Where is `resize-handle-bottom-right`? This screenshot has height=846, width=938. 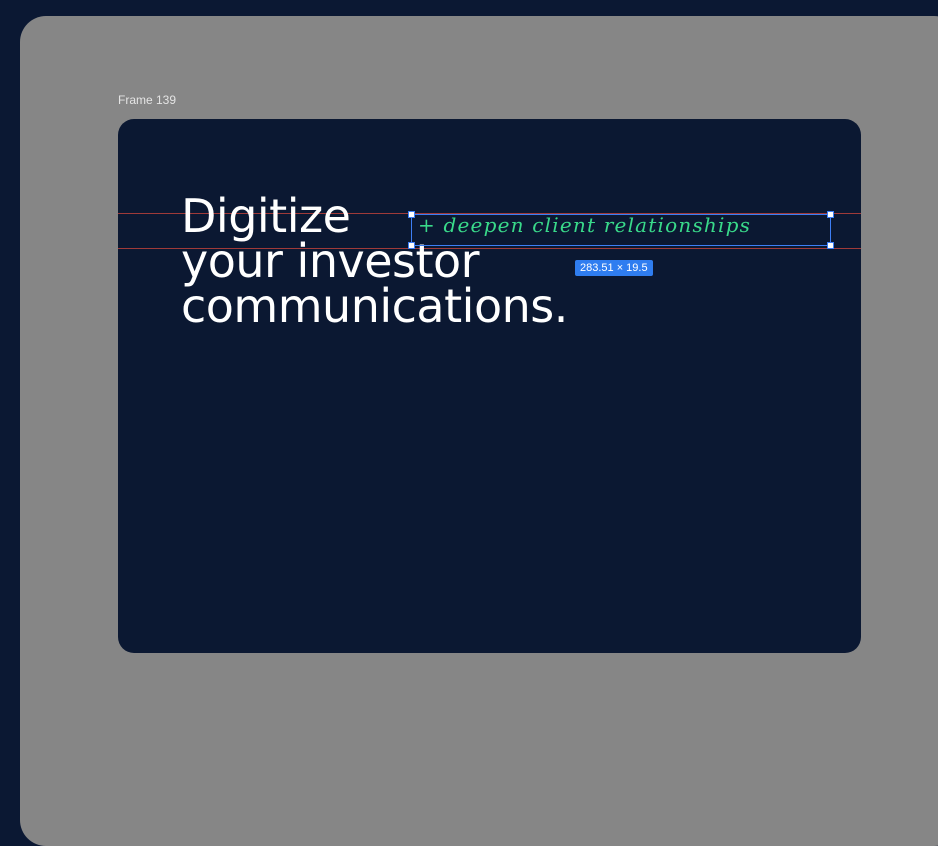 resize-handle-bottom-right is located at coordinates (830, 245).